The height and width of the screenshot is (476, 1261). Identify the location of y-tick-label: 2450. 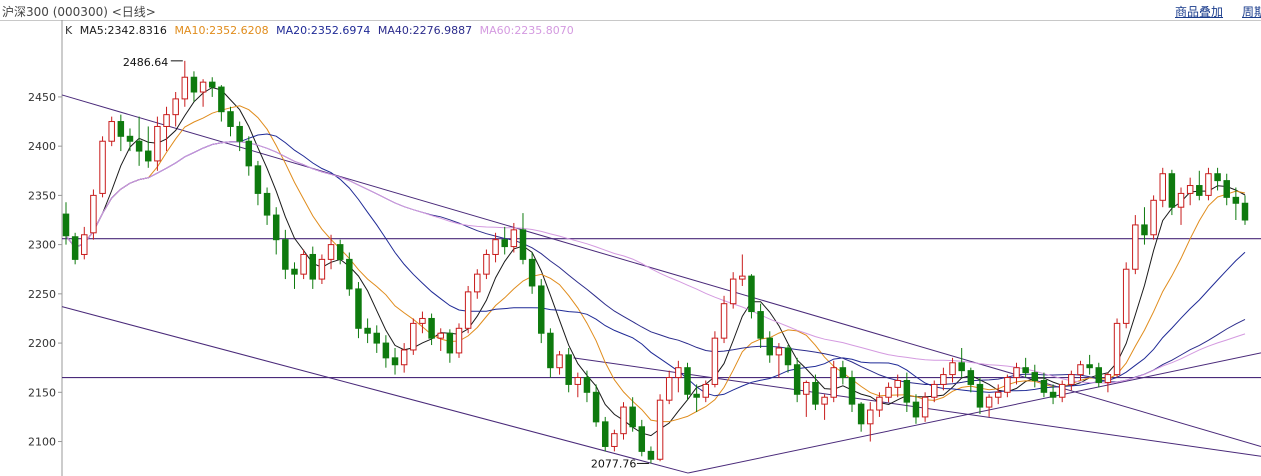
(42, 97).